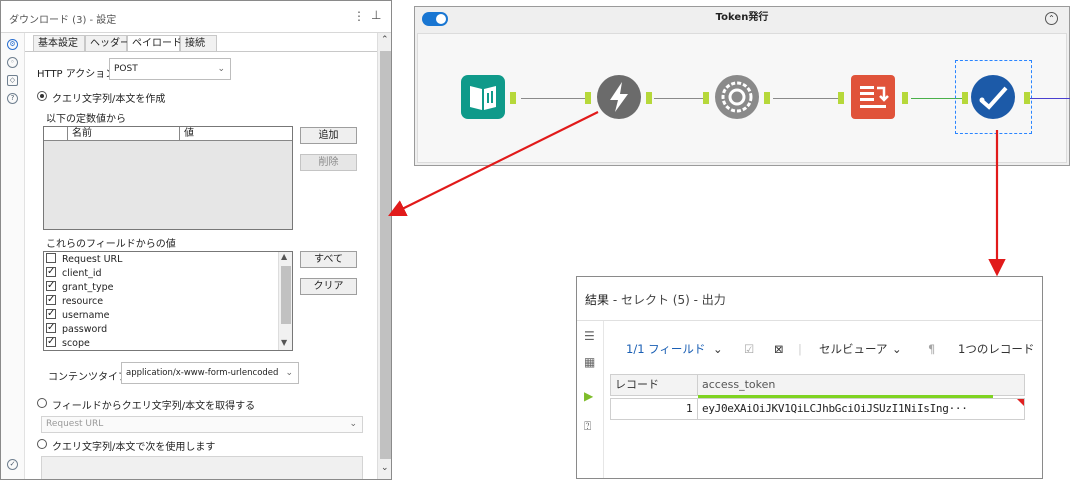  Describe the element at coordinates (589, 362) in the screenshot. I see `table-icon: ▦` at that location.